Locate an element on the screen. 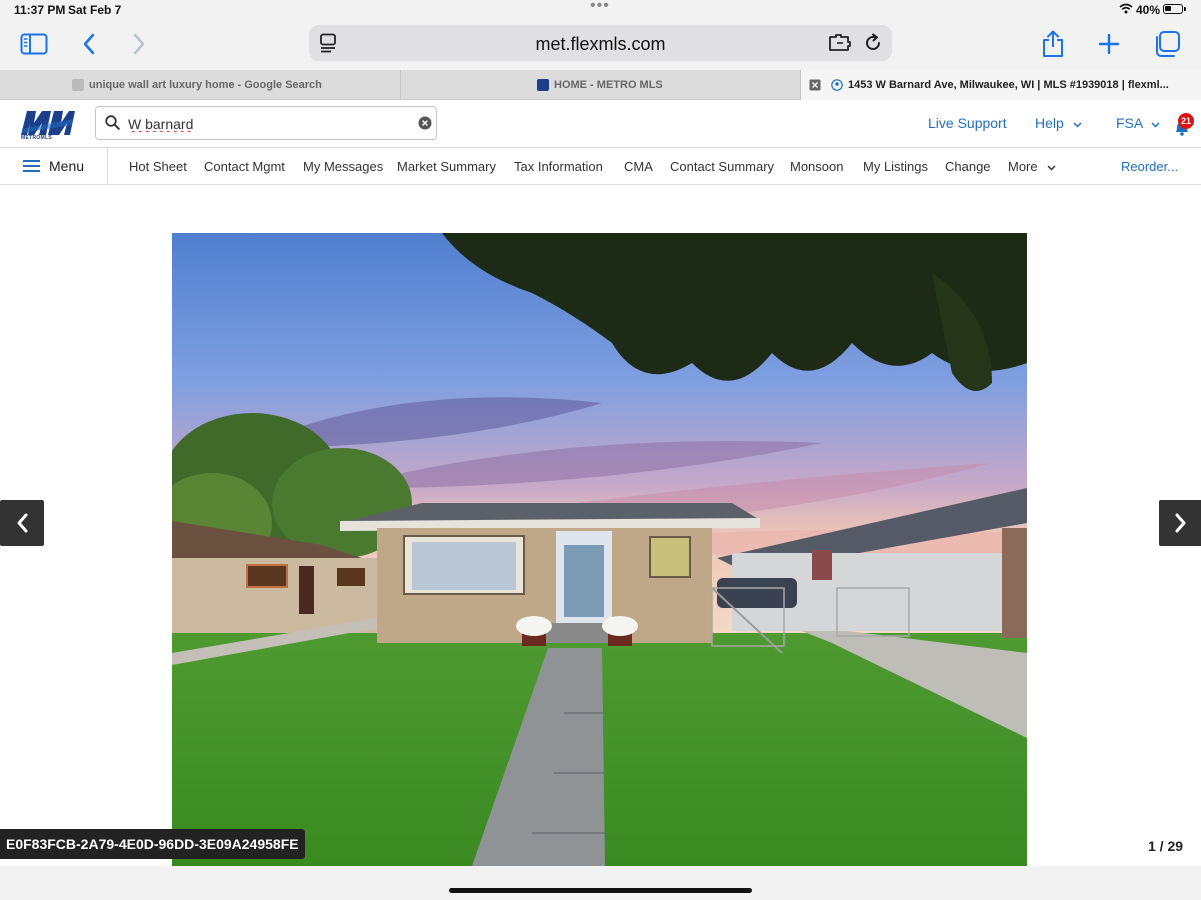 Image resolution: width=1201 pixels, height=900 pixels. help-label: Help is located at coordinates (1049, 123).